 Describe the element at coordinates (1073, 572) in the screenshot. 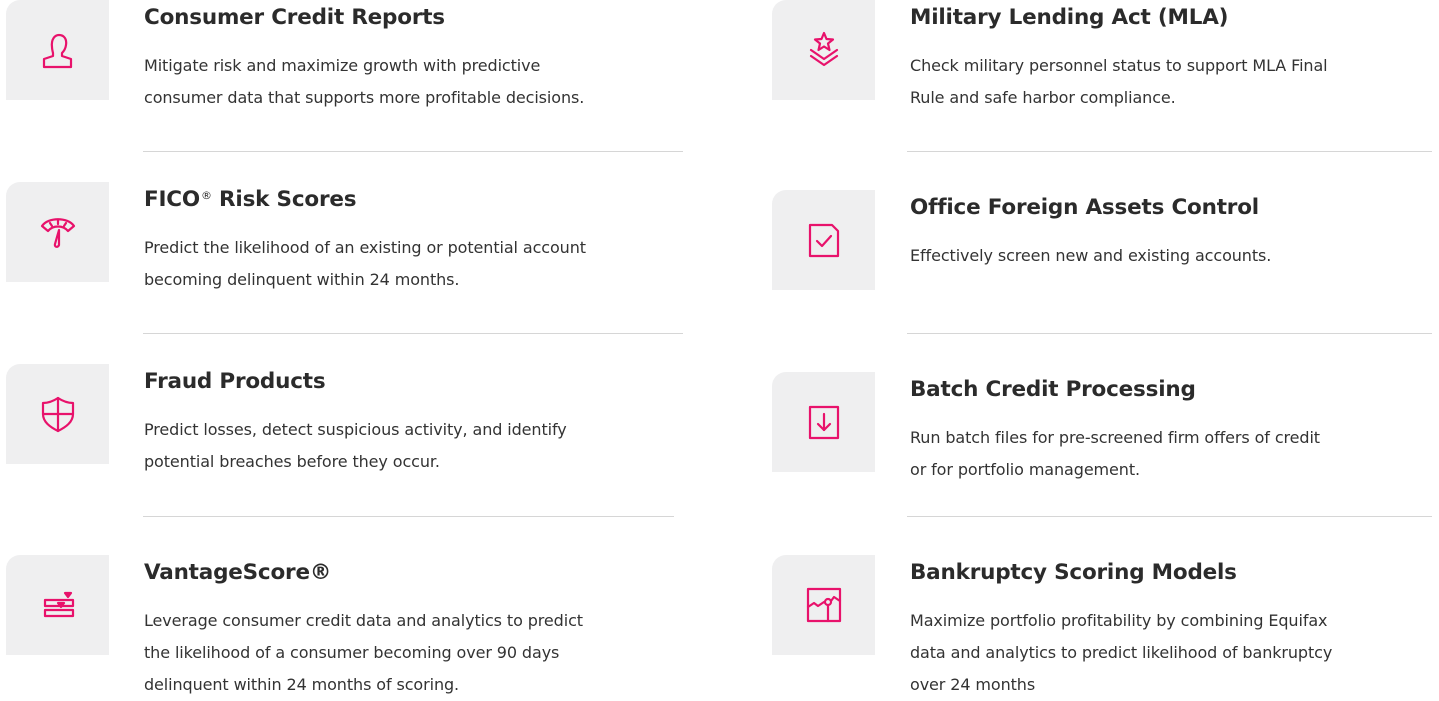

I see `product-title: Bankruptcy Scoring Models` at that location.